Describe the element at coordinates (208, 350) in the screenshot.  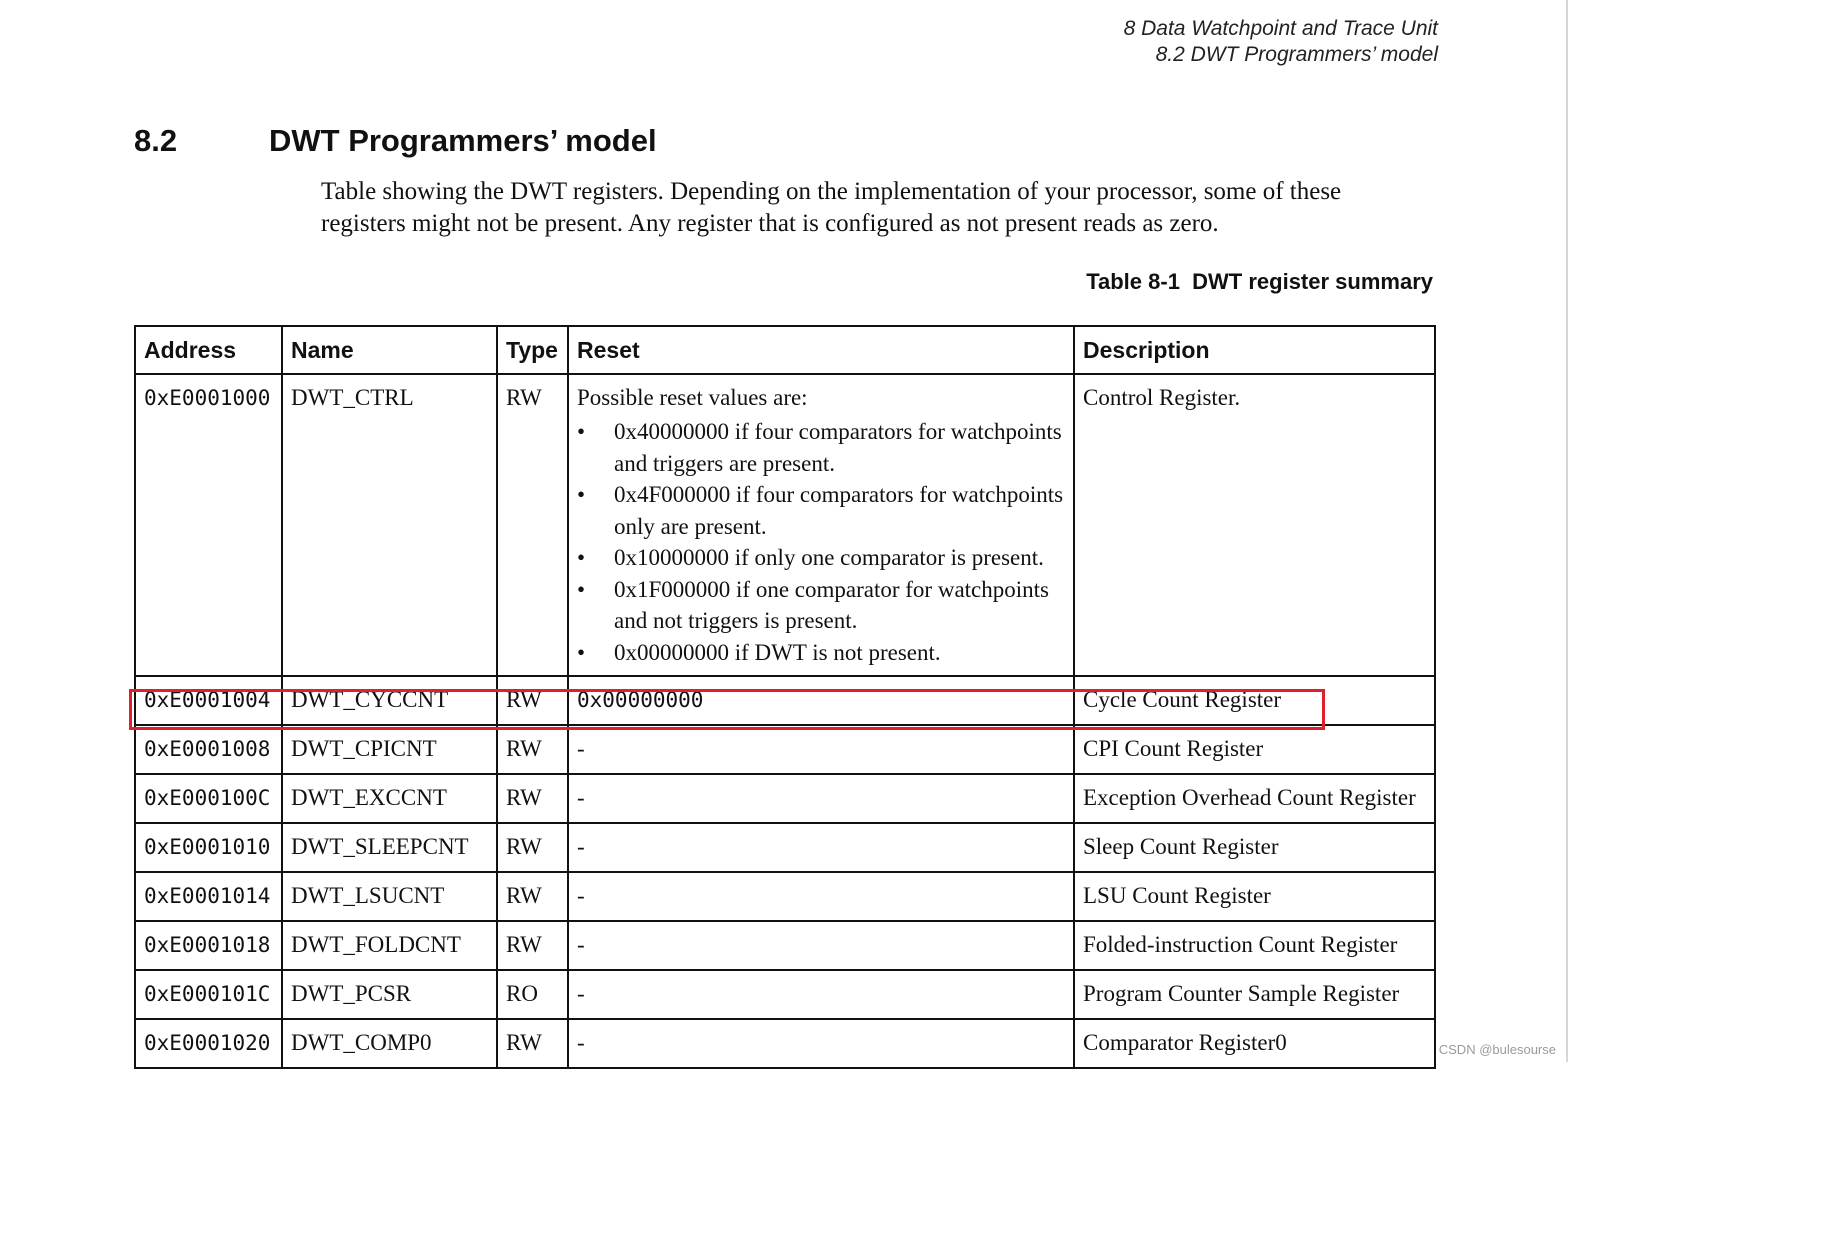
I see `column-header-address: Address` at that location.